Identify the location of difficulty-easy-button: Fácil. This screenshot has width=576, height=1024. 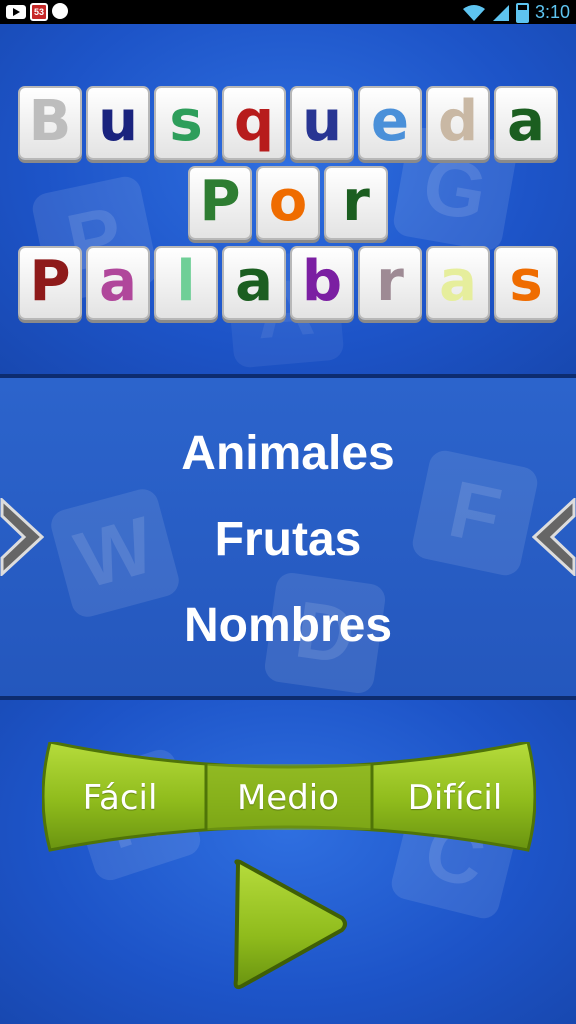
(120, 798).